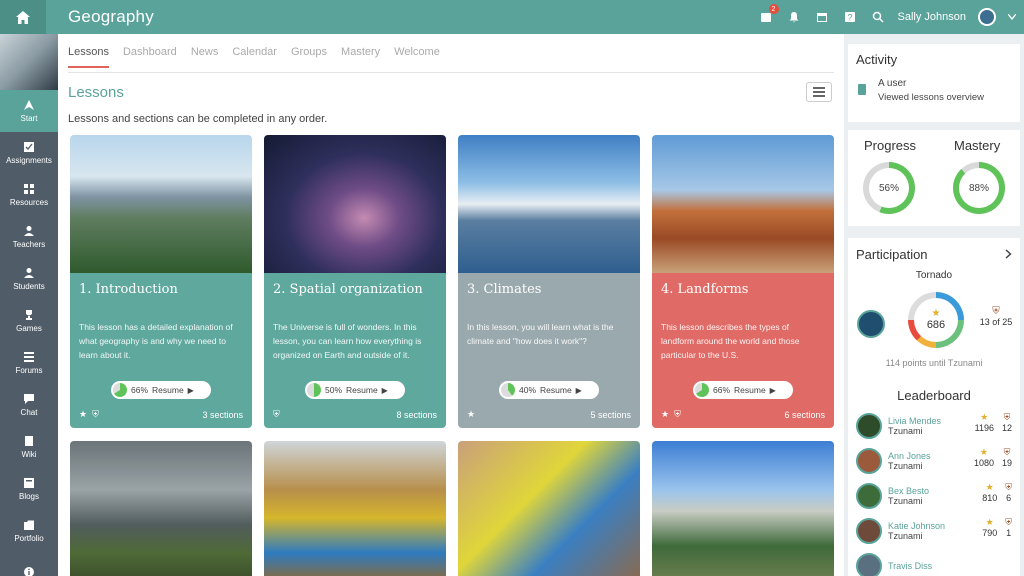  I want to click on lesson-card-tornado-image, so click(161, 508).